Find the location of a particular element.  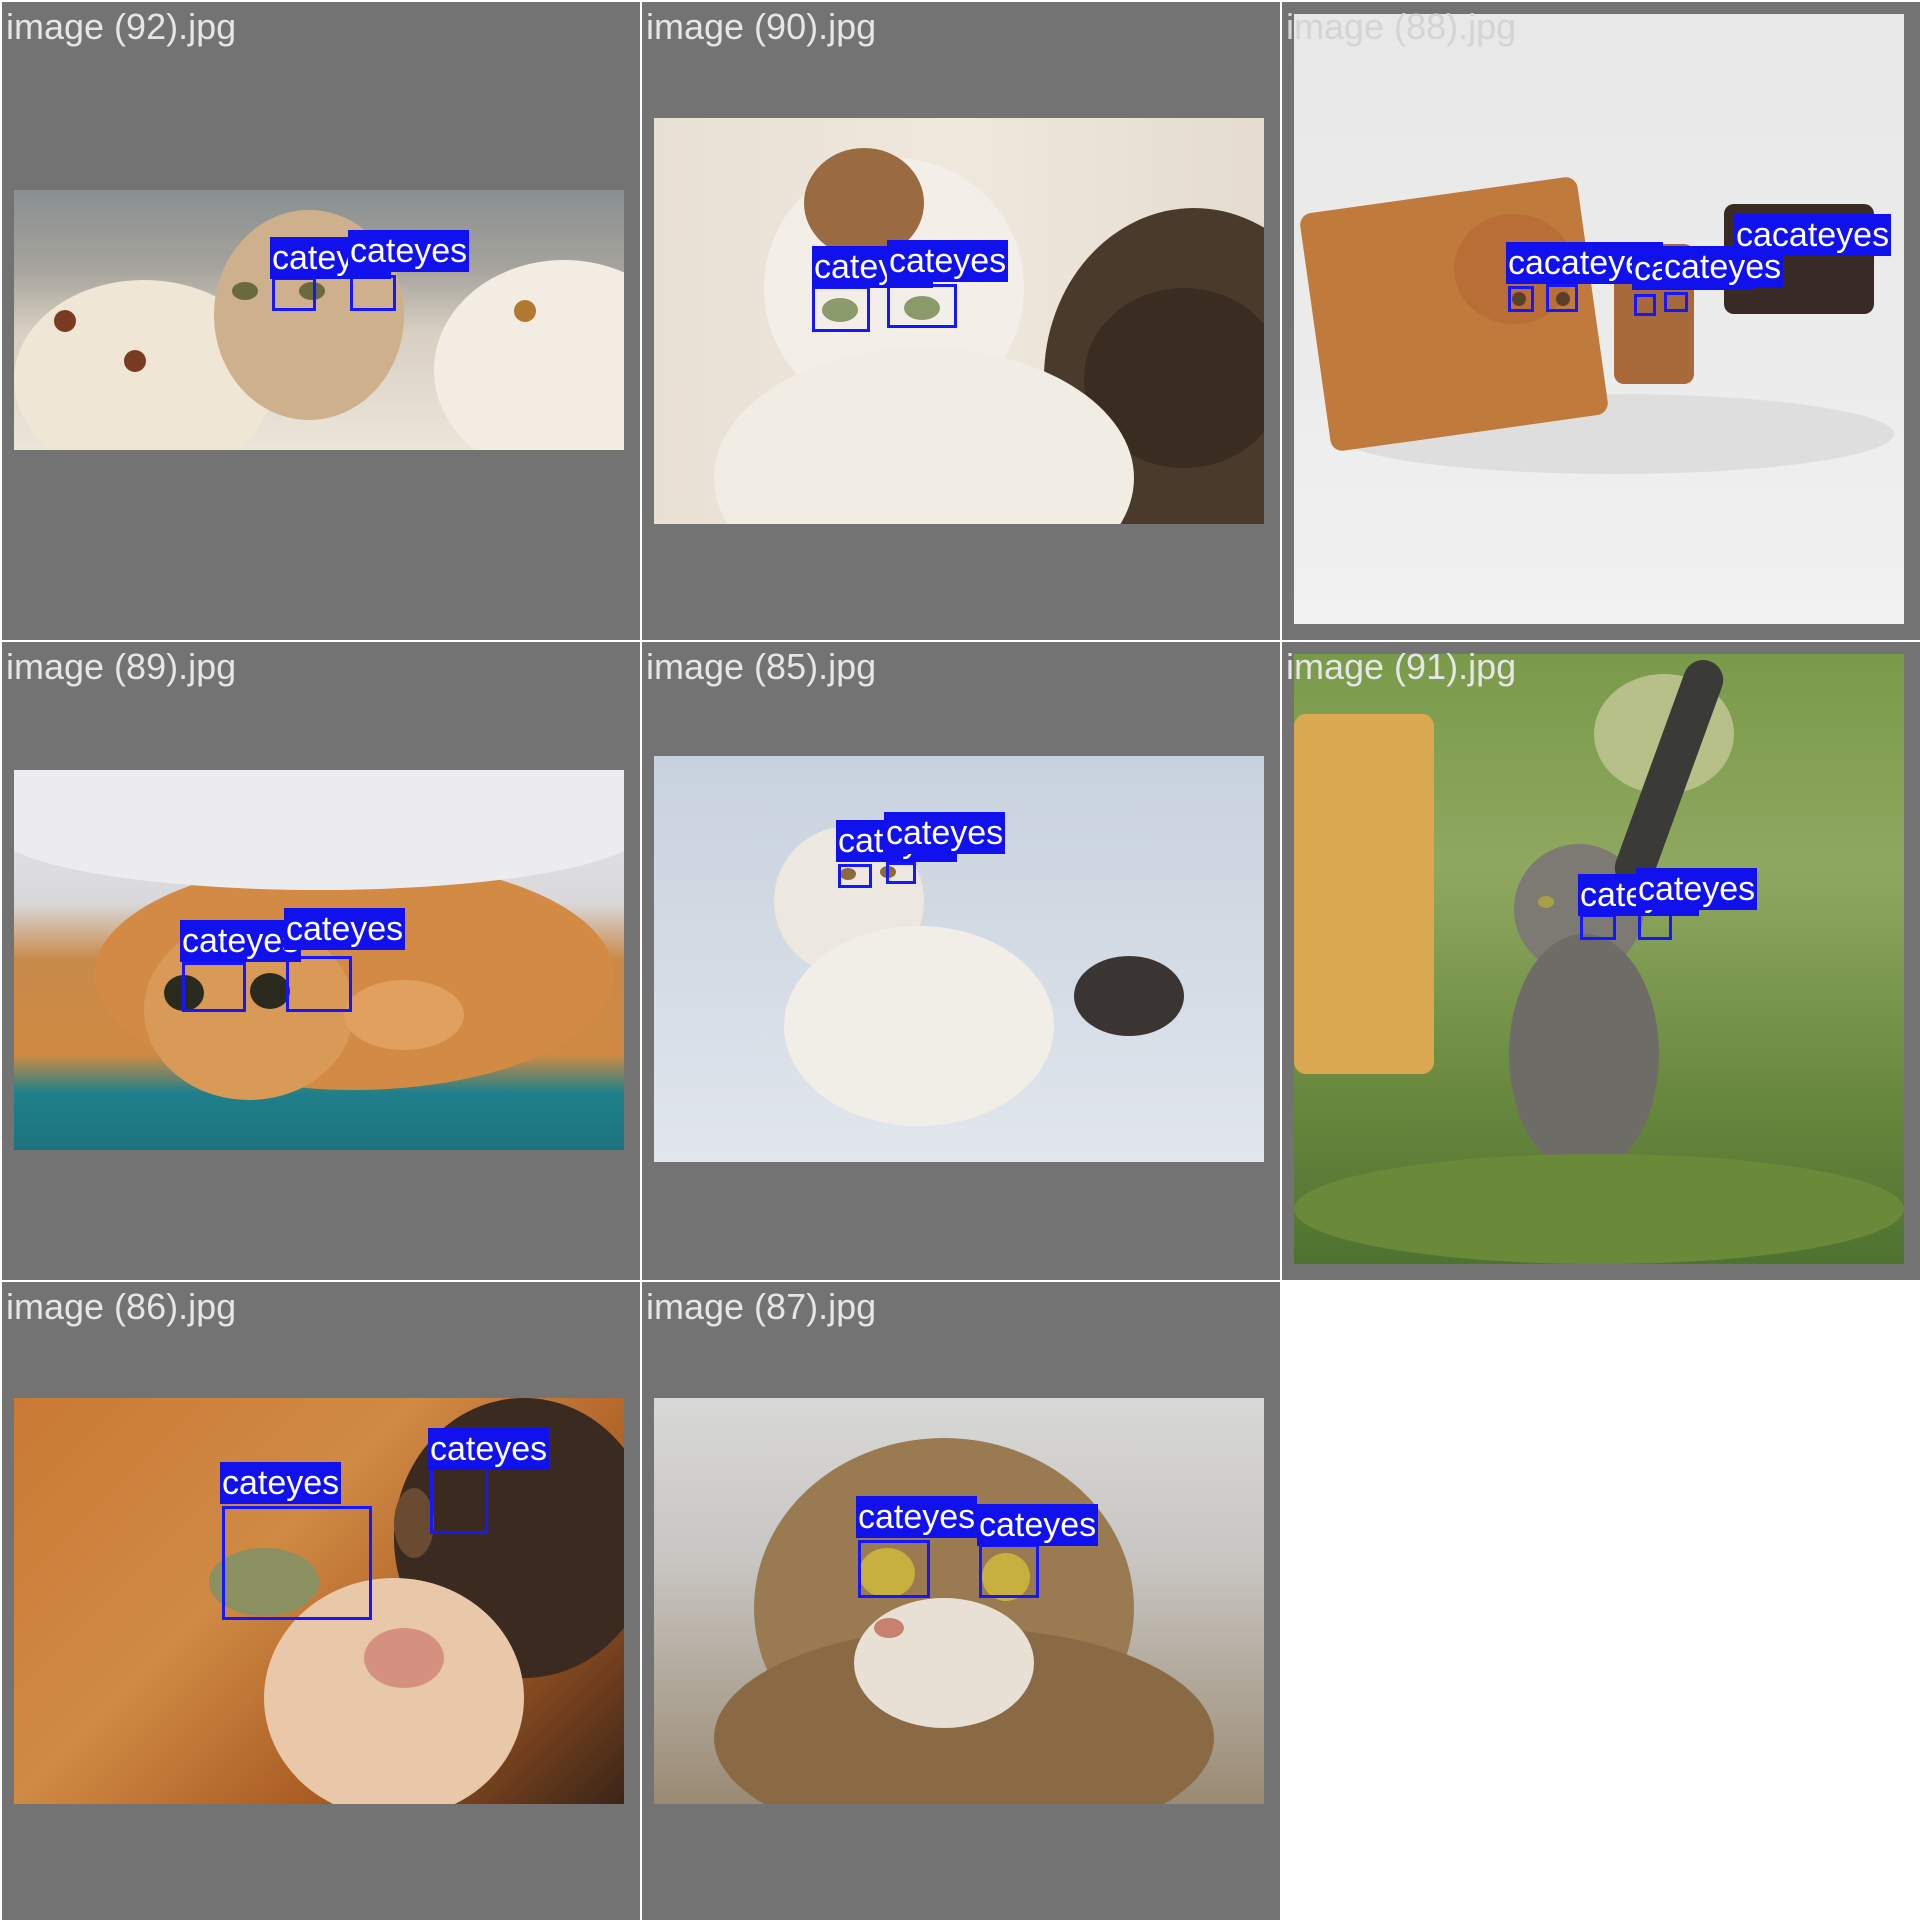

result-tile: image (91).jpg cateyes cateyes is located at coordinates (1601, 961).